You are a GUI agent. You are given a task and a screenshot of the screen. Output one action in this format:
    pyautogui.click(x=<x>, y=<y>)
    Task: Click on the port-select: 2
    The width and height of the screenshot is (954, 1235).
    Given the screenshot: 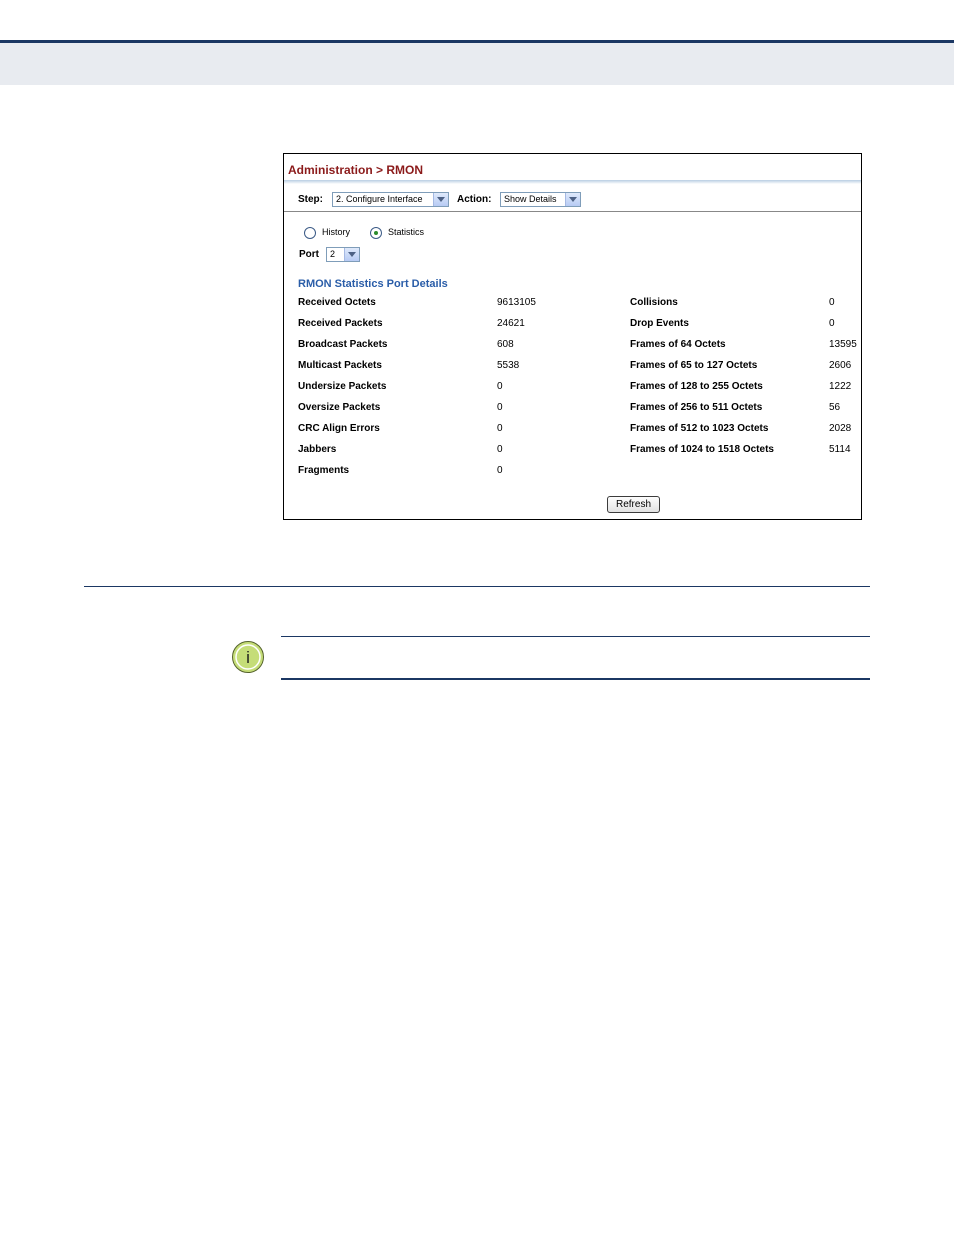 What is the action you would take?
    pyautogui.click(x=343, y=254)
    